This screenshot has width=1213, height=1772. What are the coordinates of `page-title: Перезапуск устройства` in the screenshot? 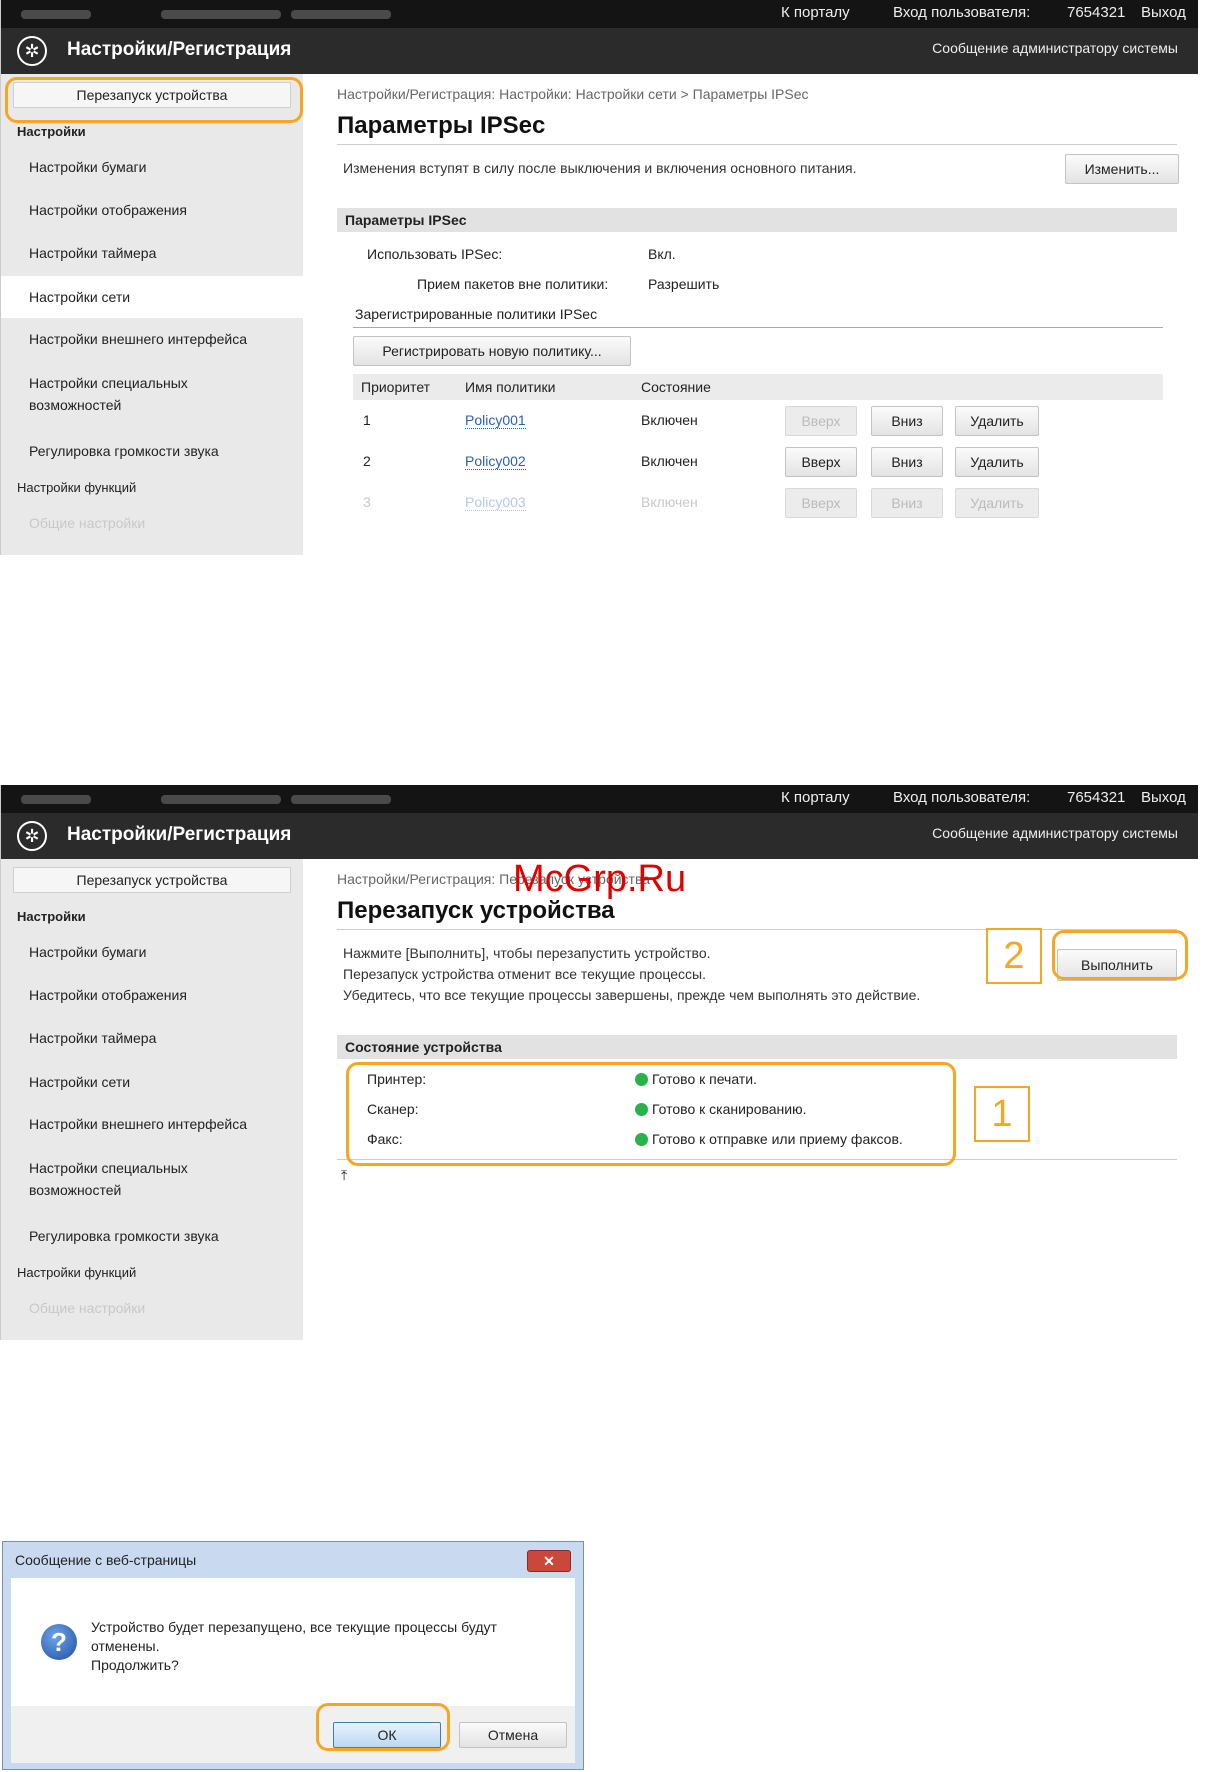 It's located at (476, 910).